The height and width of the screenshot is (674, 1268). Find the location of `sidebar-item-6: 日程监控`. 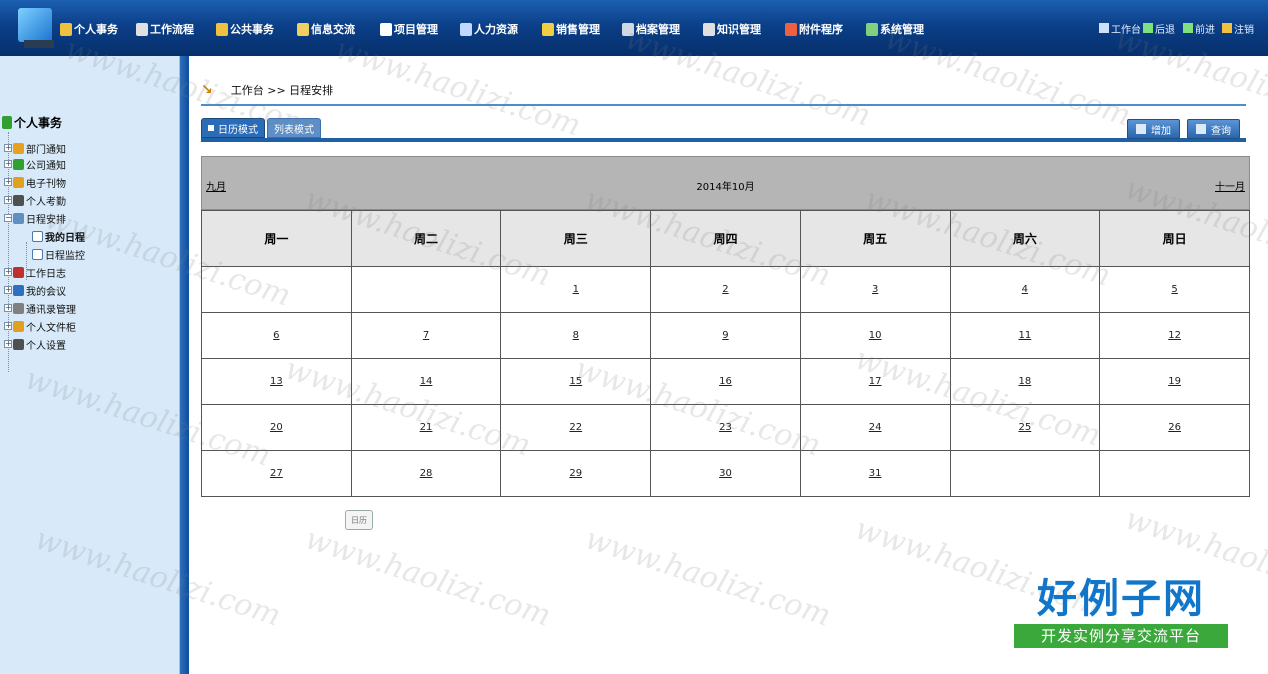

sidebar-item-6: 日程监控 is located at coordinates (58, 254).